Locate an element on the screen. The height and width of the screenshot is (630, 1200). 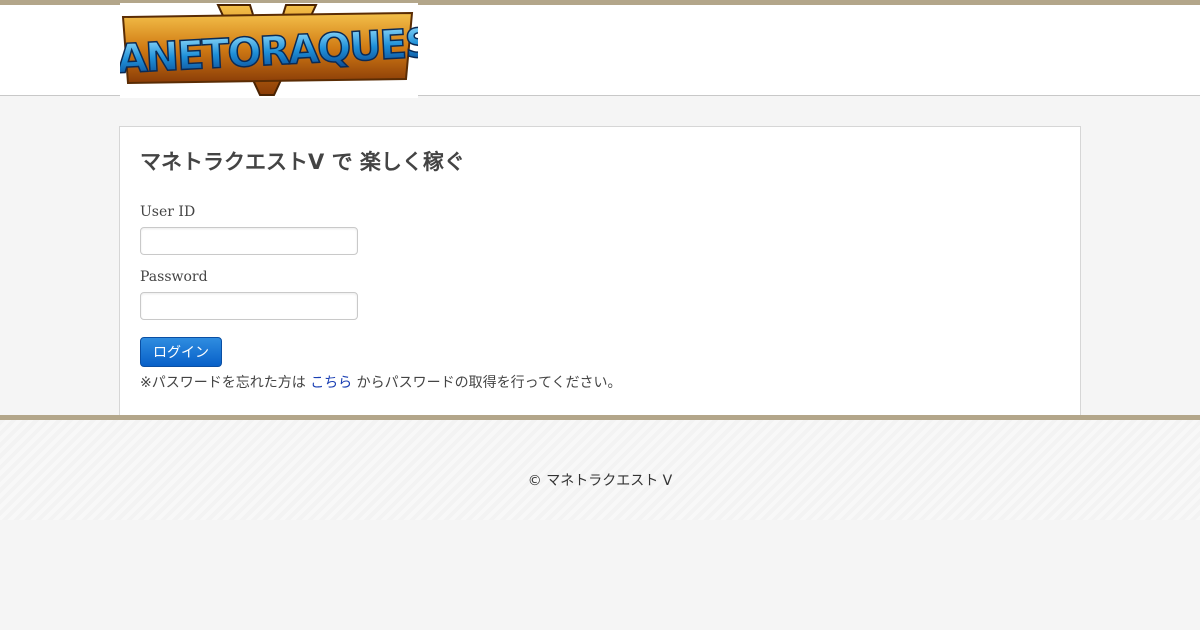
user-id-label: User ID is located at coordinates (168, 212).